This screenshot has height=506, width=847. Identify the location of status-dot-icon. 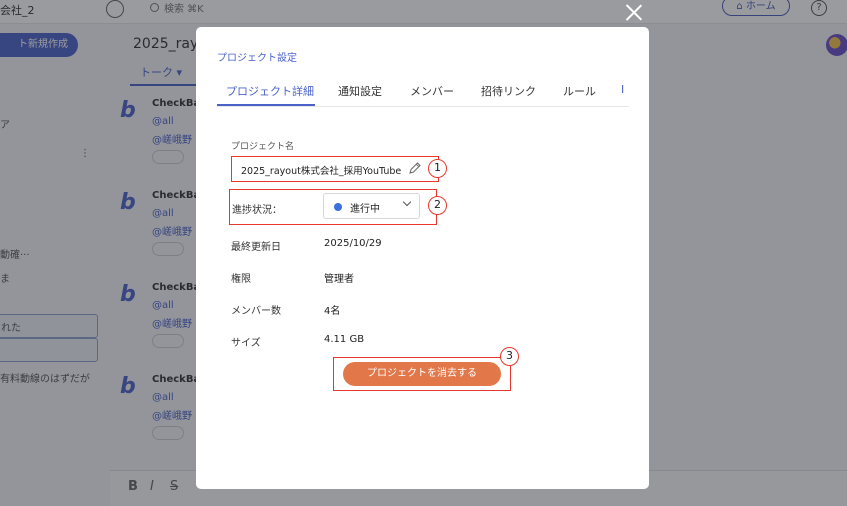
(338, 207).